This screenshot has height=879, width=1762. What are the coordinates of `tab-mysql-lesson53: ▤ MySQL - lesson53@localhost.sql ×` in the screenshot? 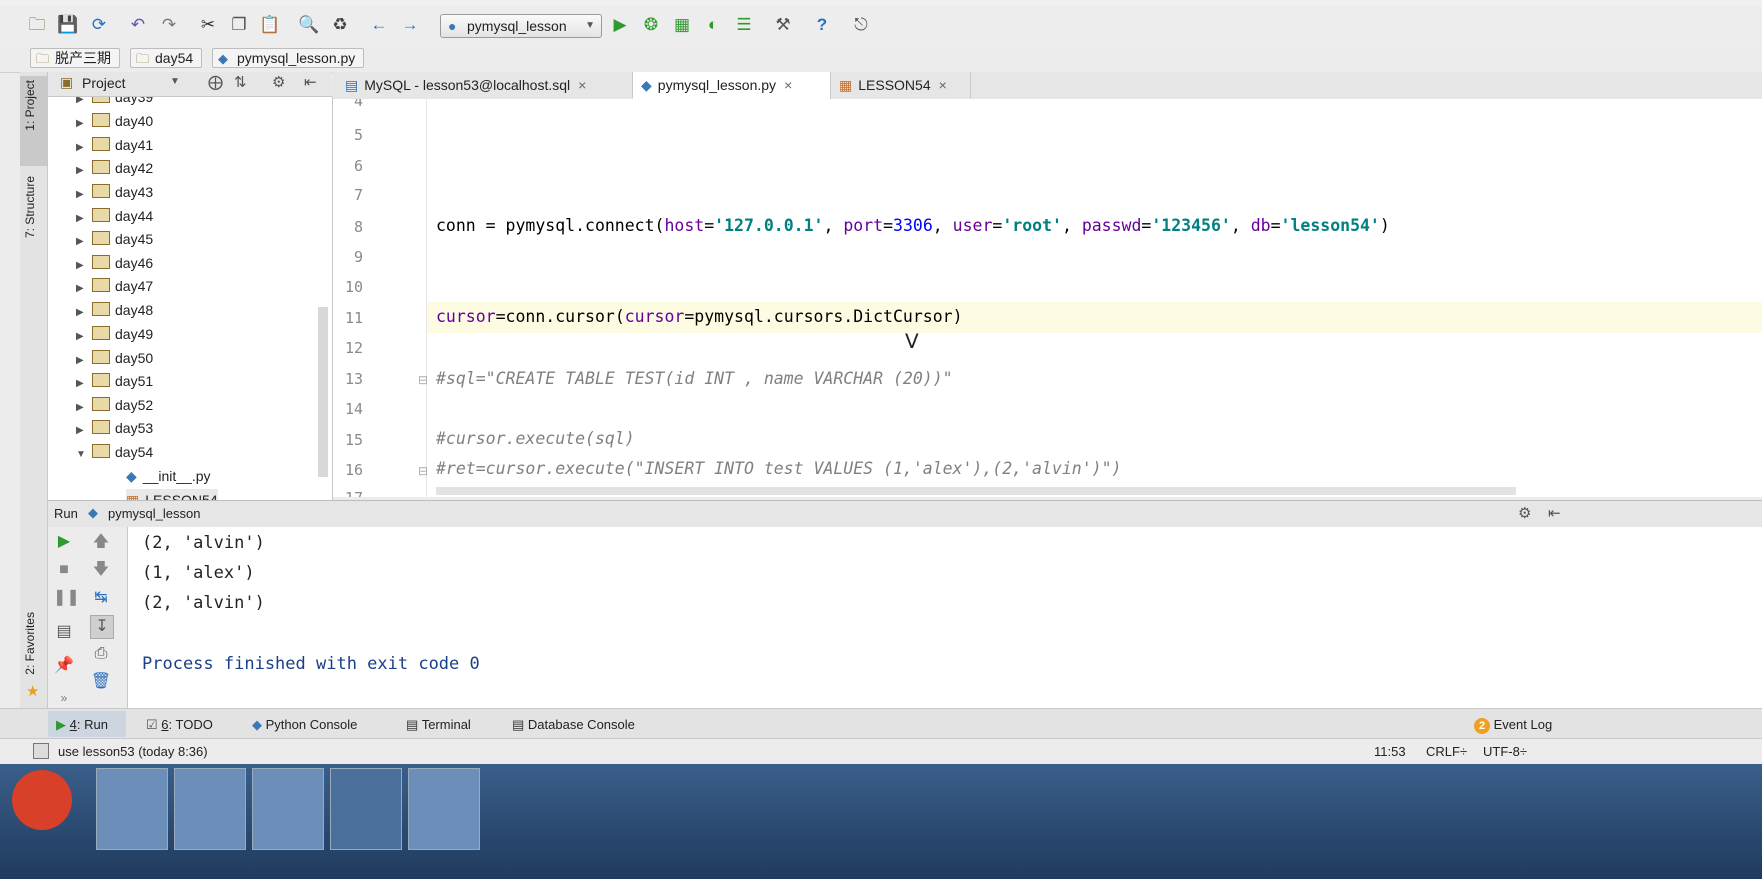 It's located at (485, 85).